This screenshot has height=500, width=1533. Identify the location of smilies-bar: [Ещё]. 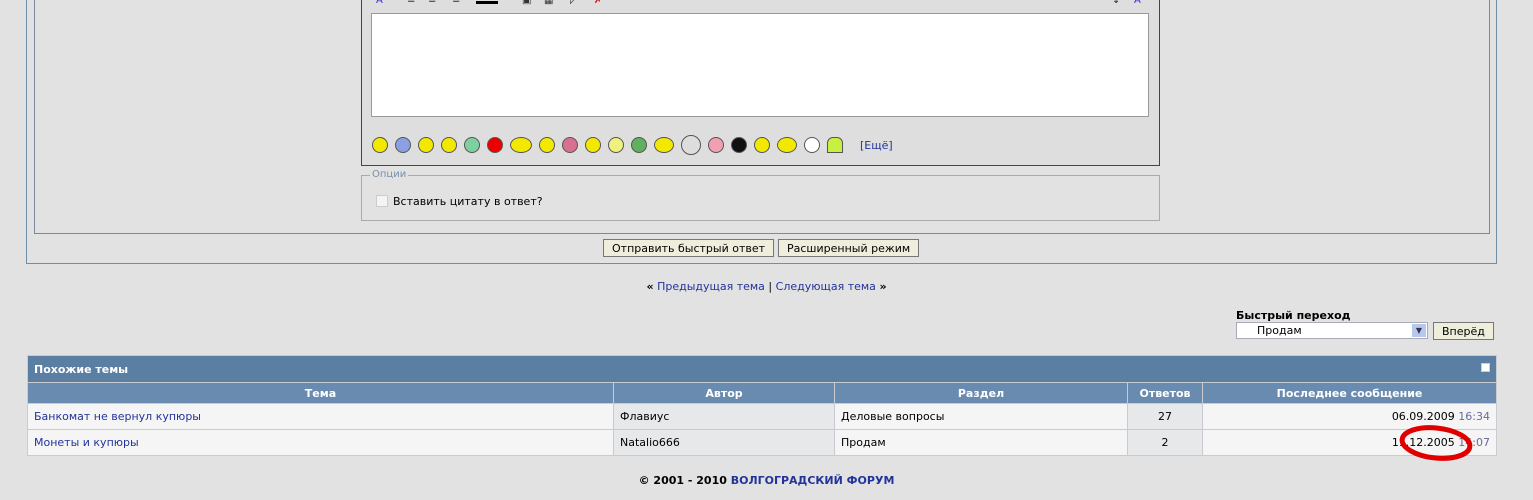
(632, 145).